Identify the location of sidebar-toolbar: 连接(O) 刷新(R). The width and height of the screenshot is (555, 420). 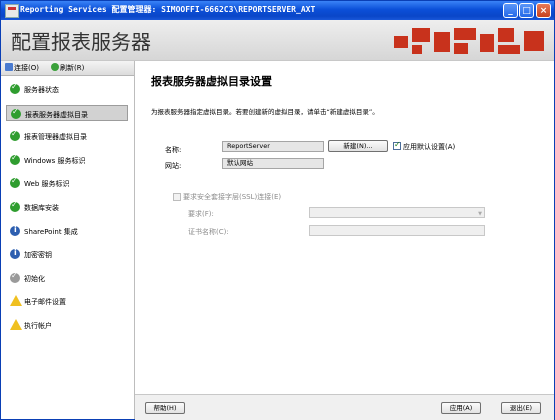
(67, 68).